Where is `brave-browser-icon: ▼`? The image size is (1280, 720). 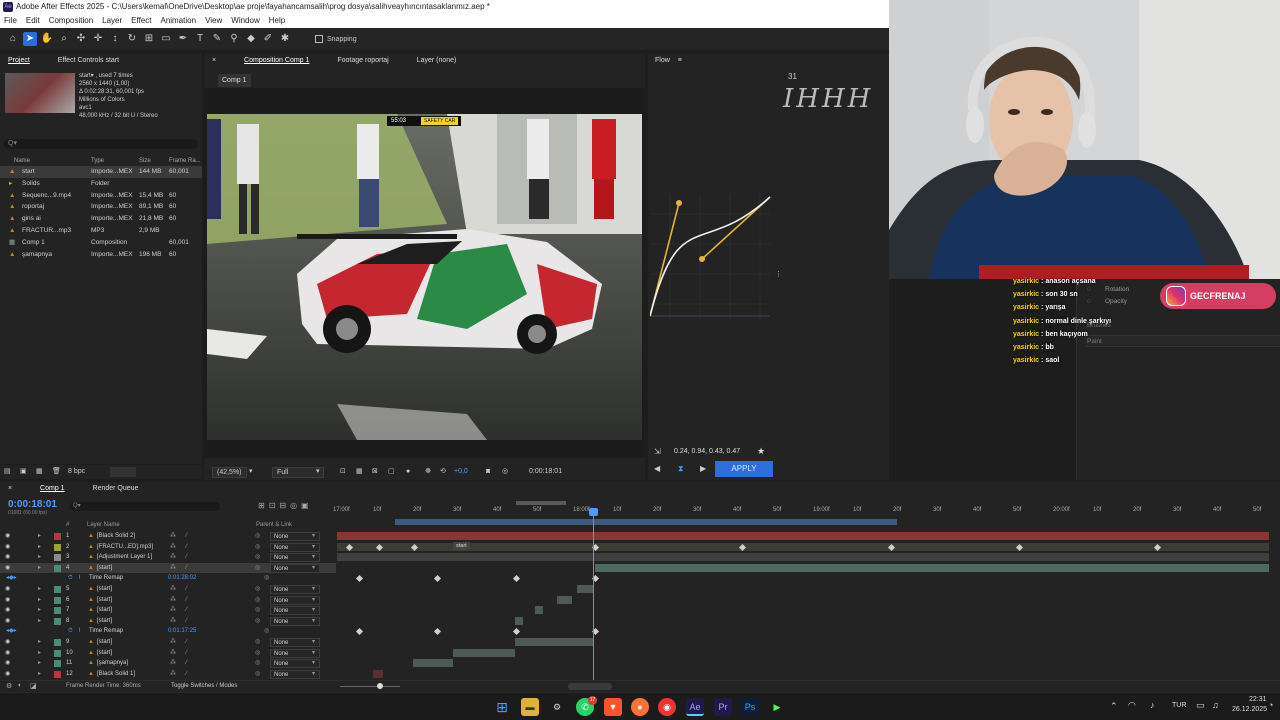 brave-browser-icon: ▼ is located at coordinates (613, 707).